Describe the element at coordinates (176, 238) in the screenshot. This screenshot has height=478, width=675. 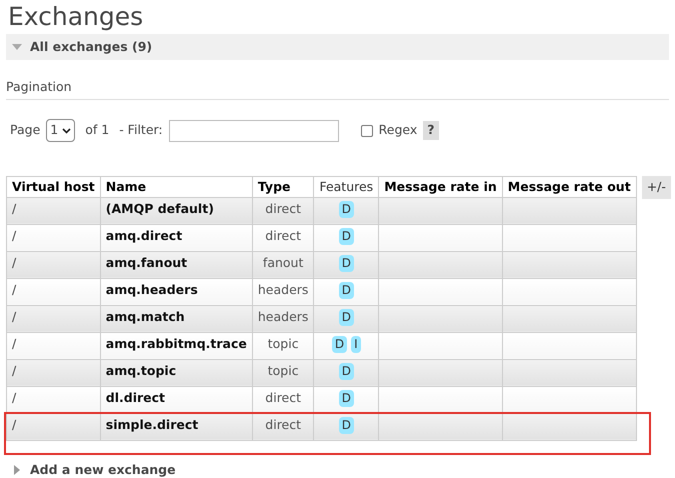
I see `exchange-link: amq.direct` at that location.